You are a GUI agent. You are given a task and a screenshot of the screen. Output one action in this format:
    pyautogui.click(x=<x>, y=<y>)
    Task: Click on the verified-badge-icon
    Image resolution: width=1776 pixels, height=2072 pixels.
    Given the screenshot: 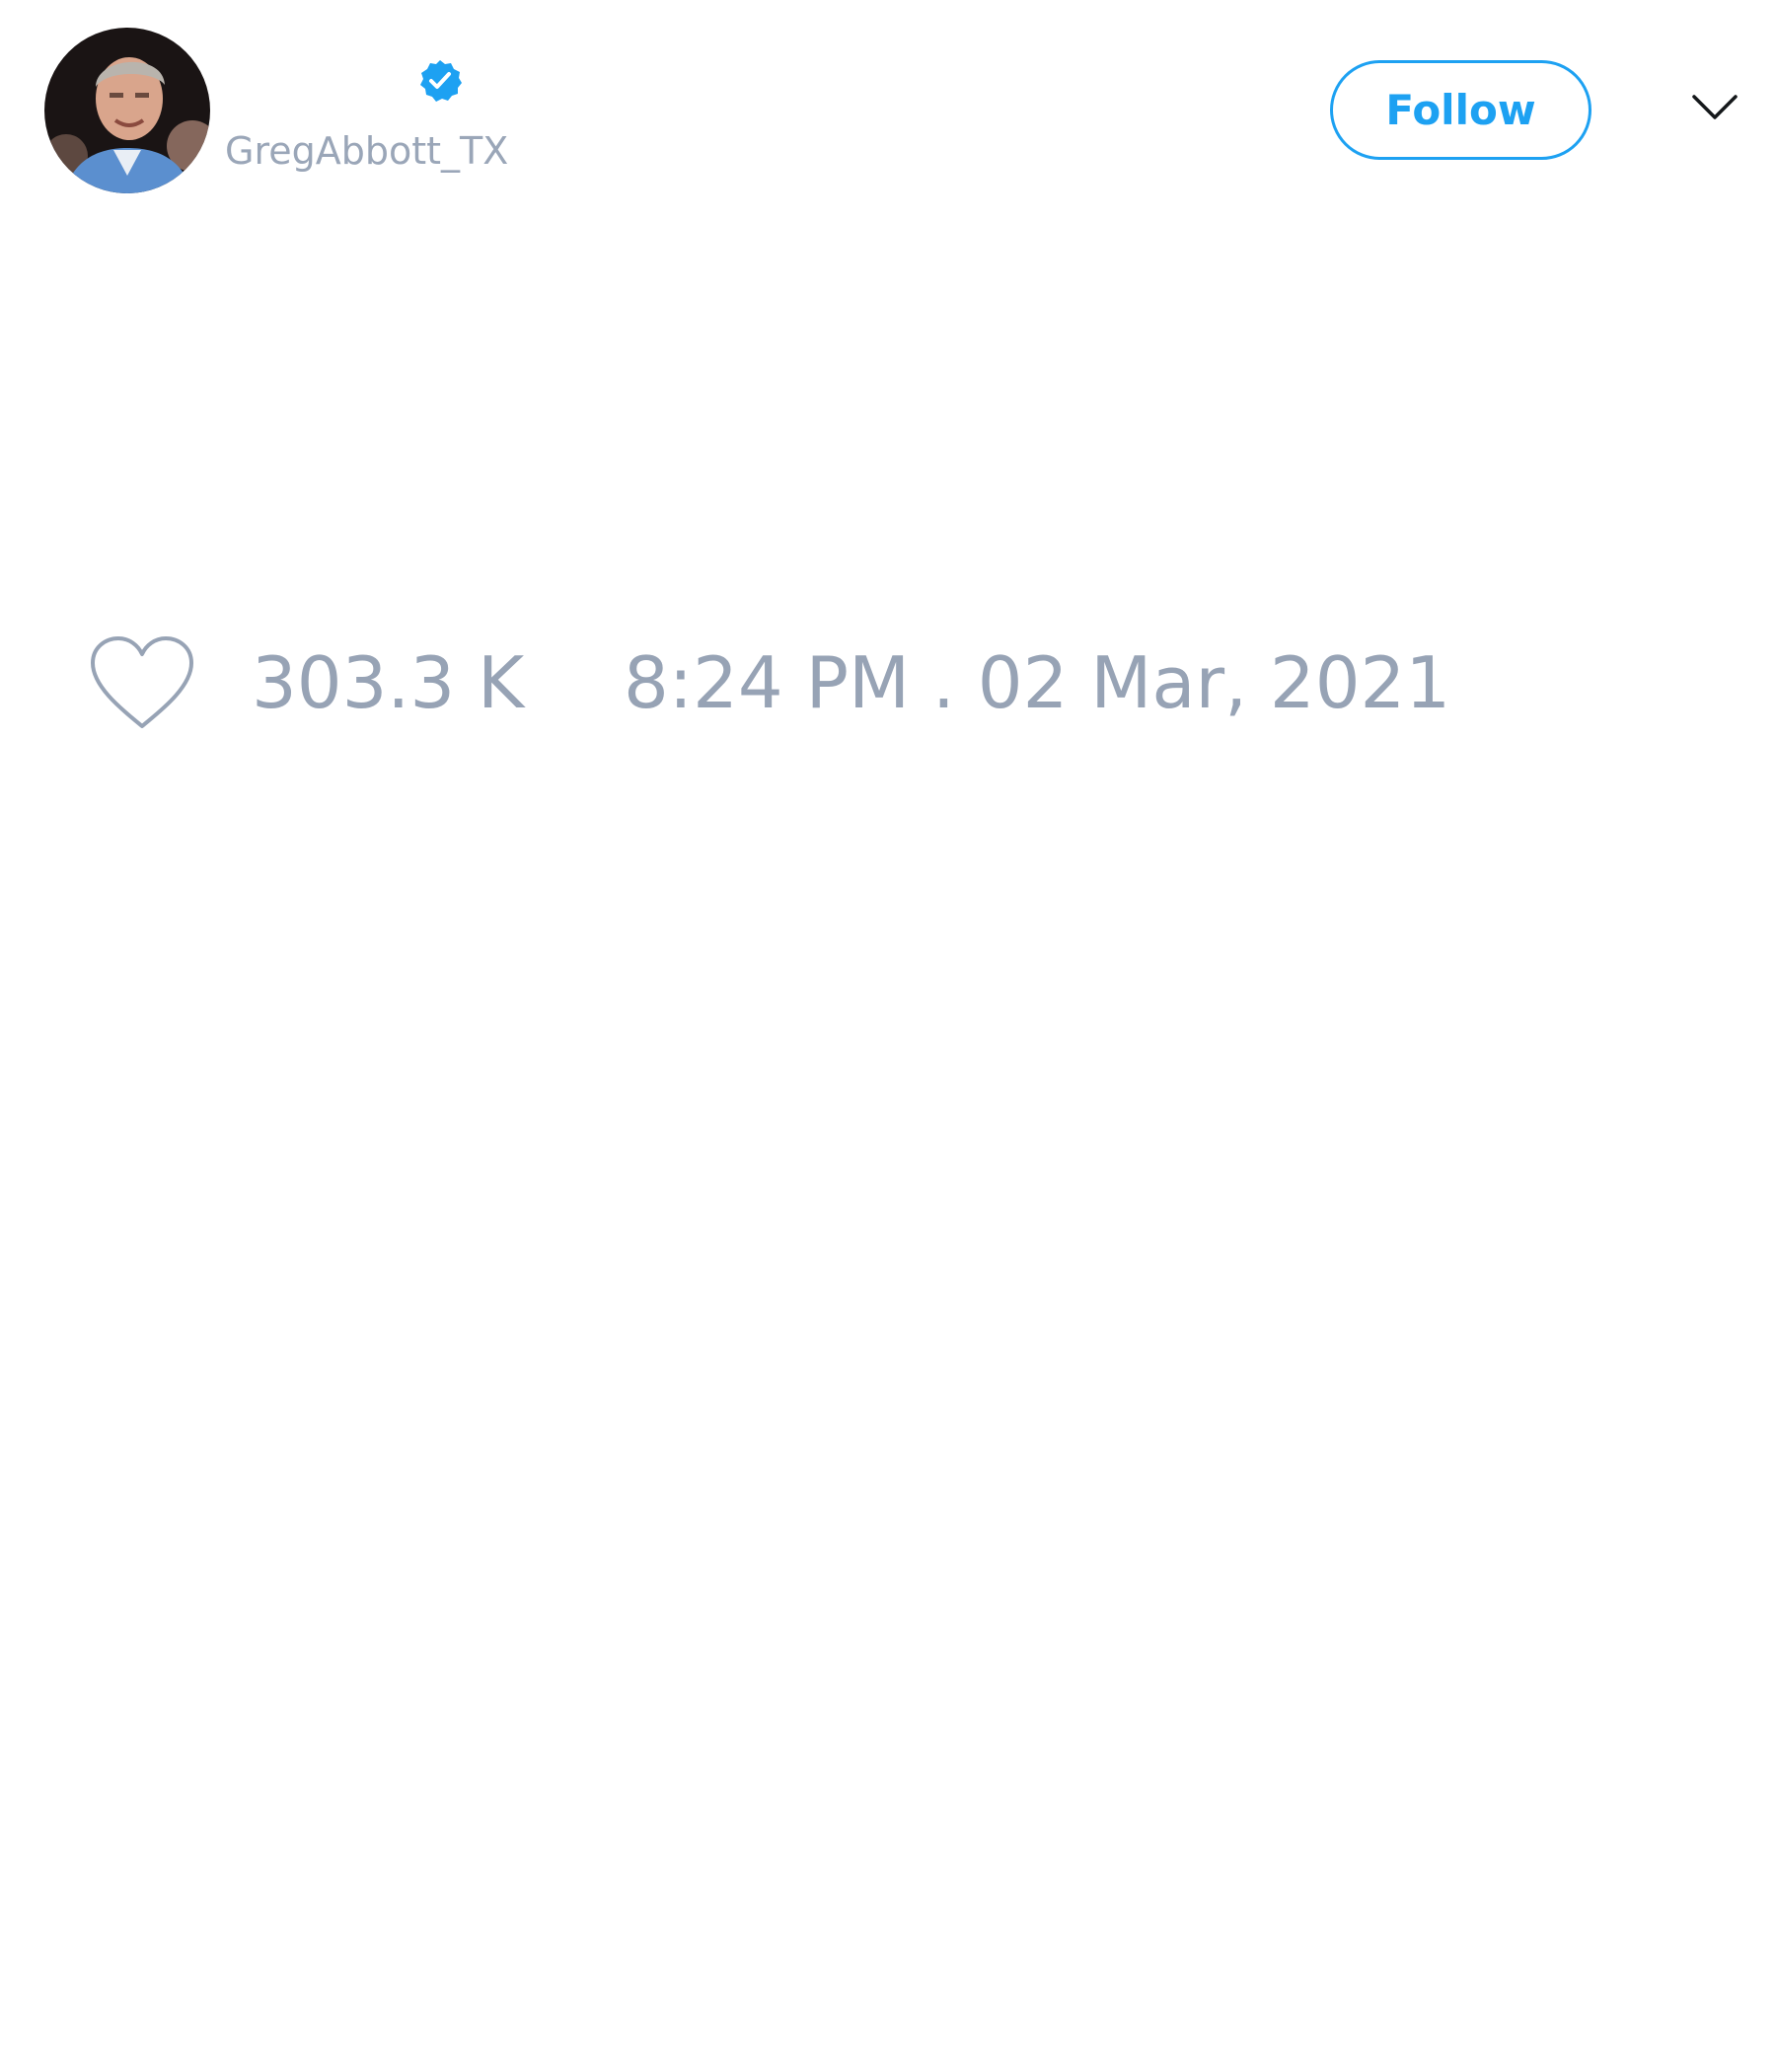 What is the action you would take?
    pyautogui.click(x=440, y=81)
    